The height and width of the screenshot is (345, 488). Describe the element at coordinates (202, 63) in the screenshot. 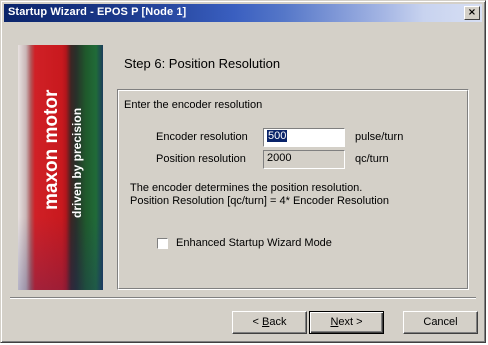

I see `step-title: Step 6: Position Resolution` at that location.